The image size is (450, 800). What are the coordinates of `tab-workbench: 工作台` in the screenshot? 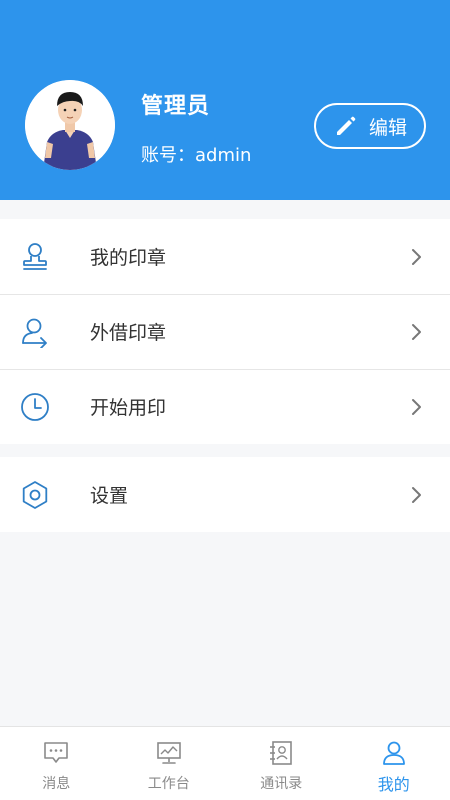 It's located at (169, 763).